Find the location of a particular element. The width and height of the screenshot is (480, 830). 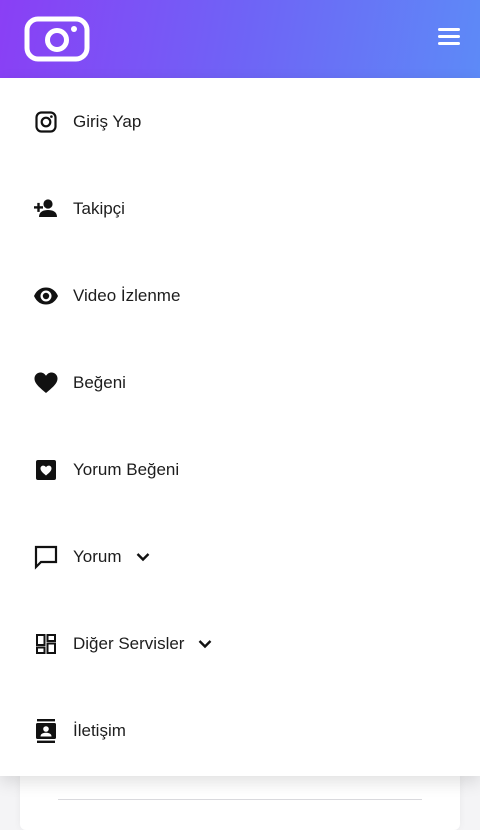

menu-item-yorum: Yorum is located at coordinates (240, 556).